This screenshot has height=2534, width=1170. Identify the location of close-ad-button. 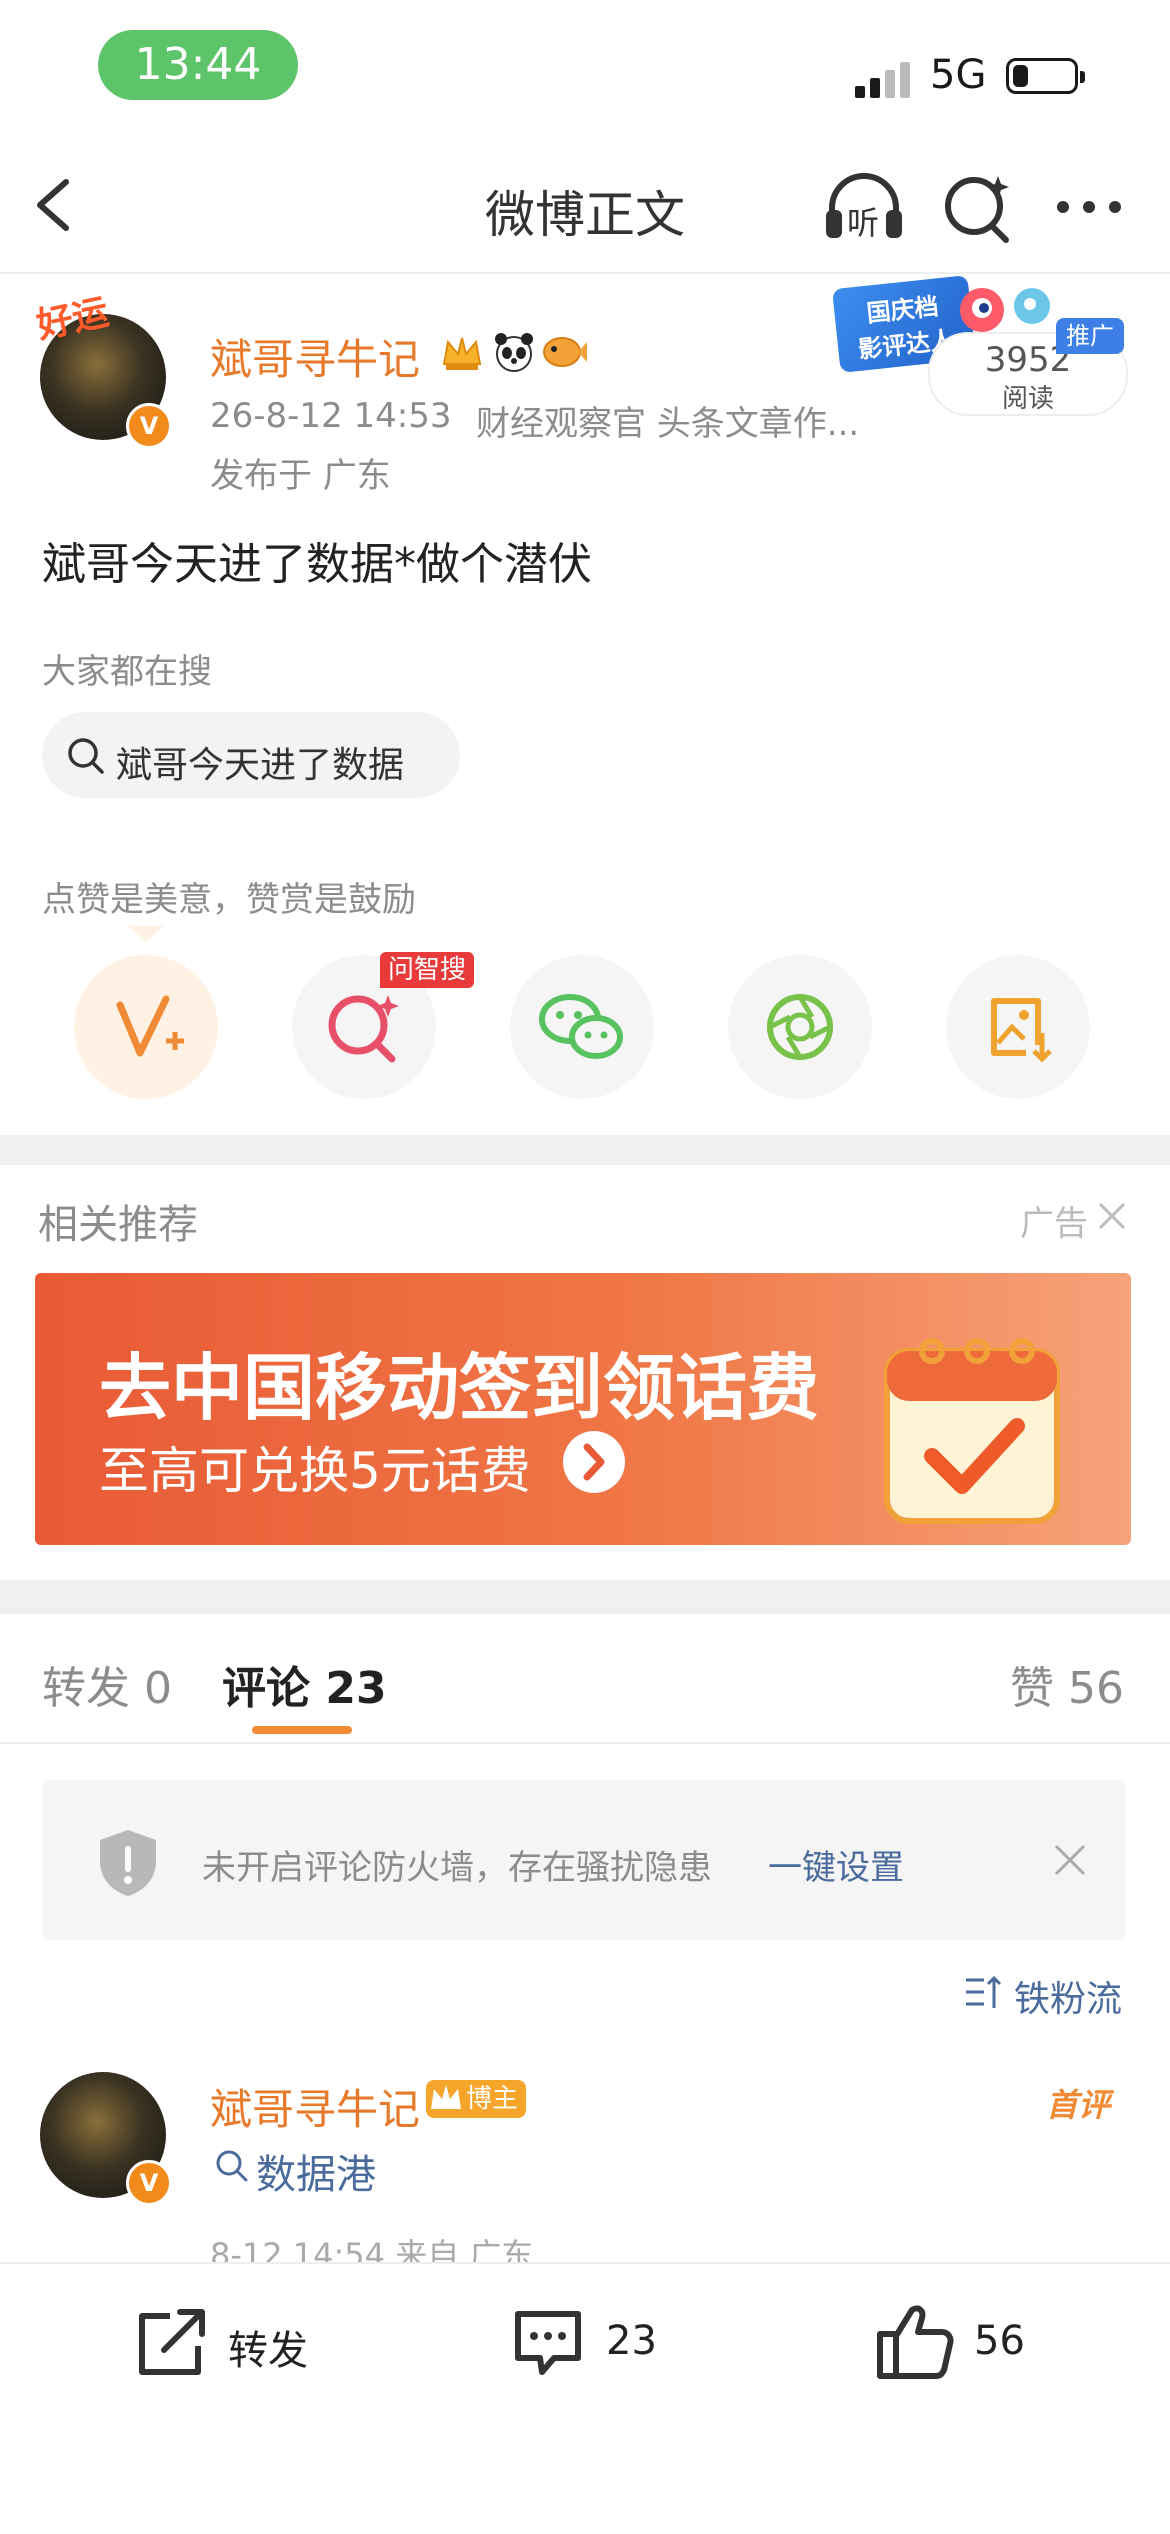
(1112, 1216).